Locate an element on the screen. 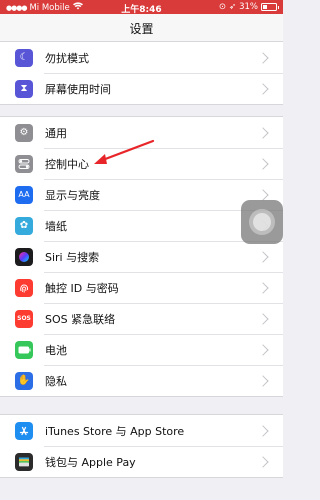  settings-row-label: 墙纸 is located at coordinates (56, 226).